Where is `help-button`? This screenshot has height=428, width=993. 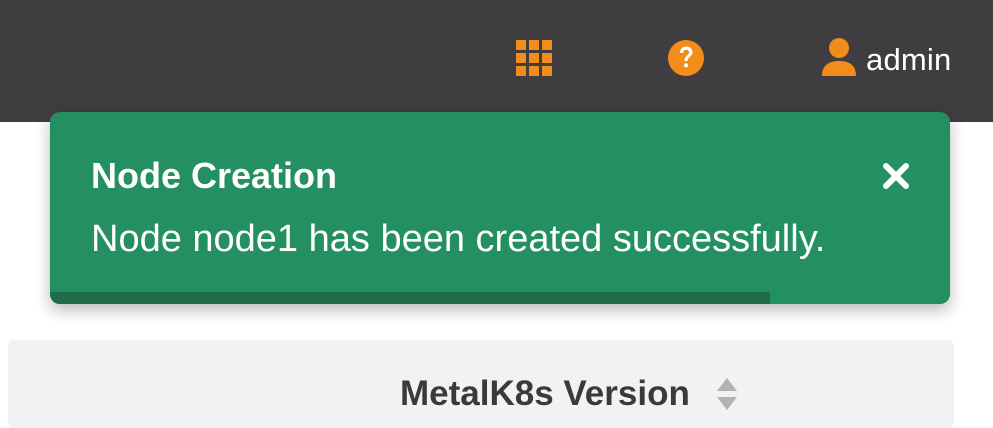
help-button is located at coordinates (686, 60).